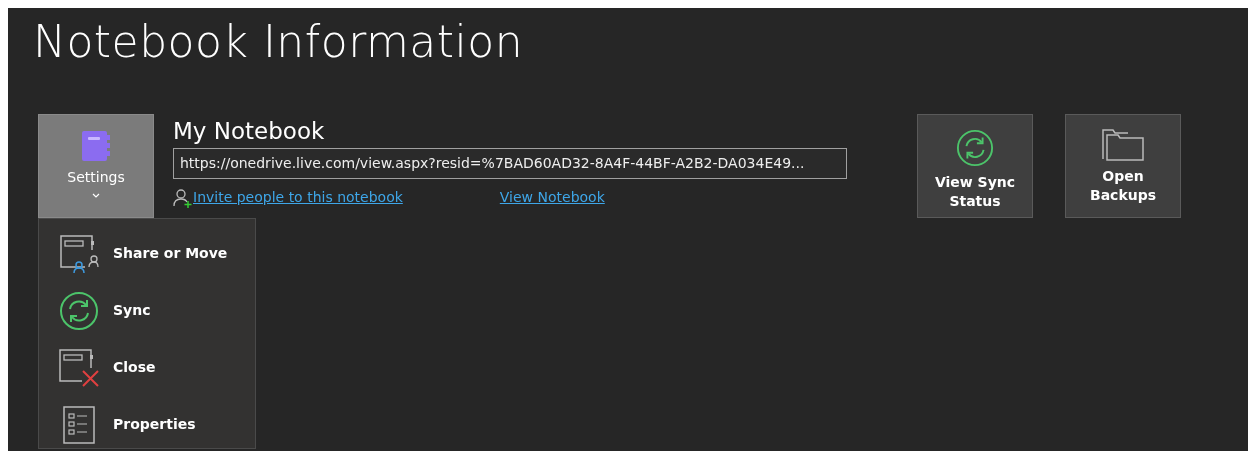  I want to click on open-backups-button: Open Backups, so click(1123, 165).